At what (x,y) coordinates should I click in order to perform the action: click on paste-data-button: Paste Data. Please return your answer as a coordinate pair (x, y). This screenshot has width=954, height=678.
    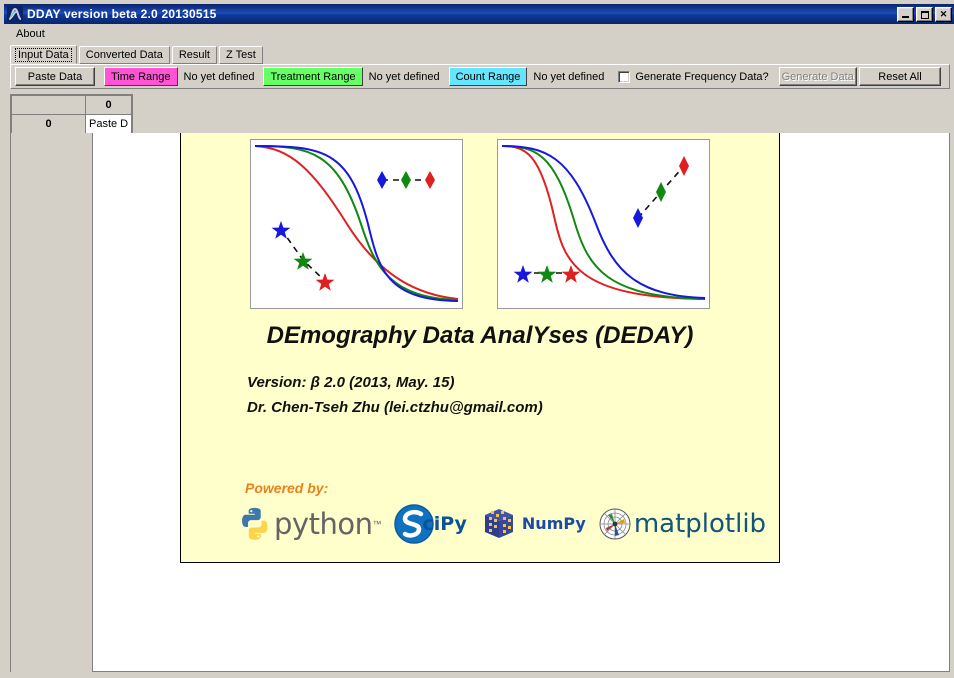
    Looking at the image, I should click on (55, 76).